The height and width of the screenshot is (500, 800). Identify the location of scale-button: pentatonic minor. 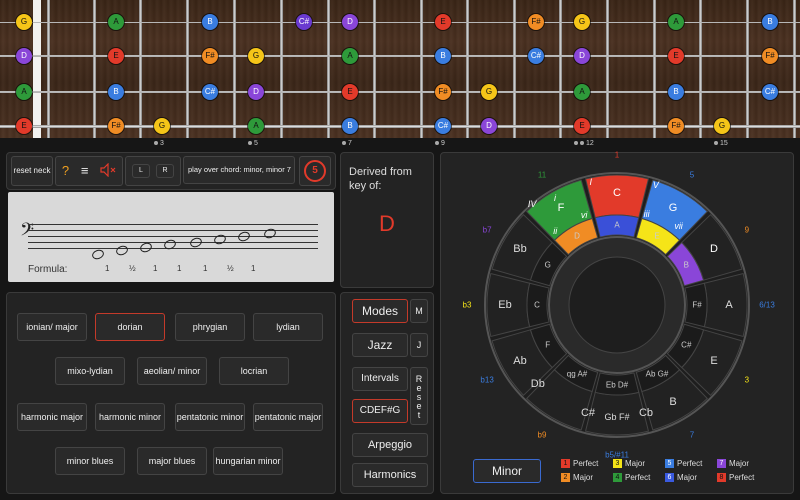
(210, 417).